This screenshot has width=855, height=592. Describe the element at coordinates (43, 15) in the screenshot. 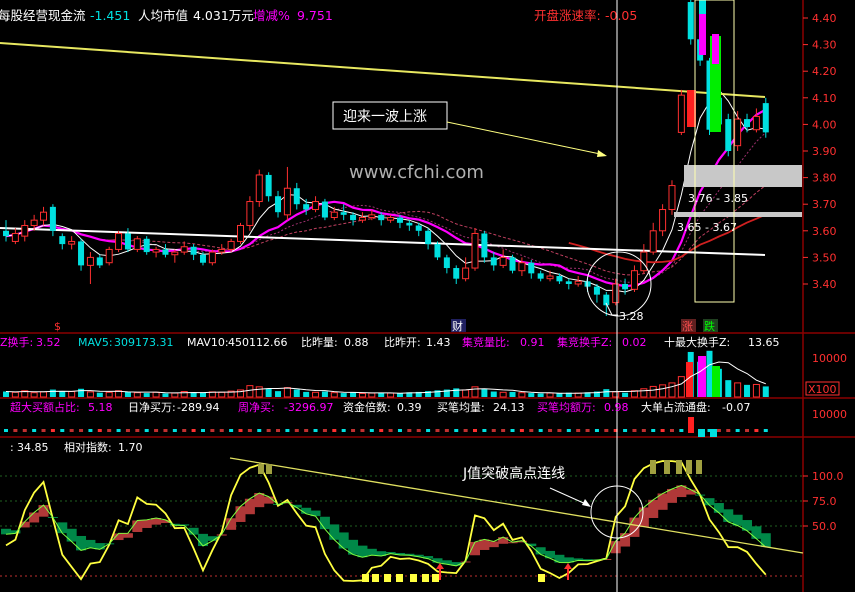

I see `header-cashflow-label: 每股经营现金流` at that location.